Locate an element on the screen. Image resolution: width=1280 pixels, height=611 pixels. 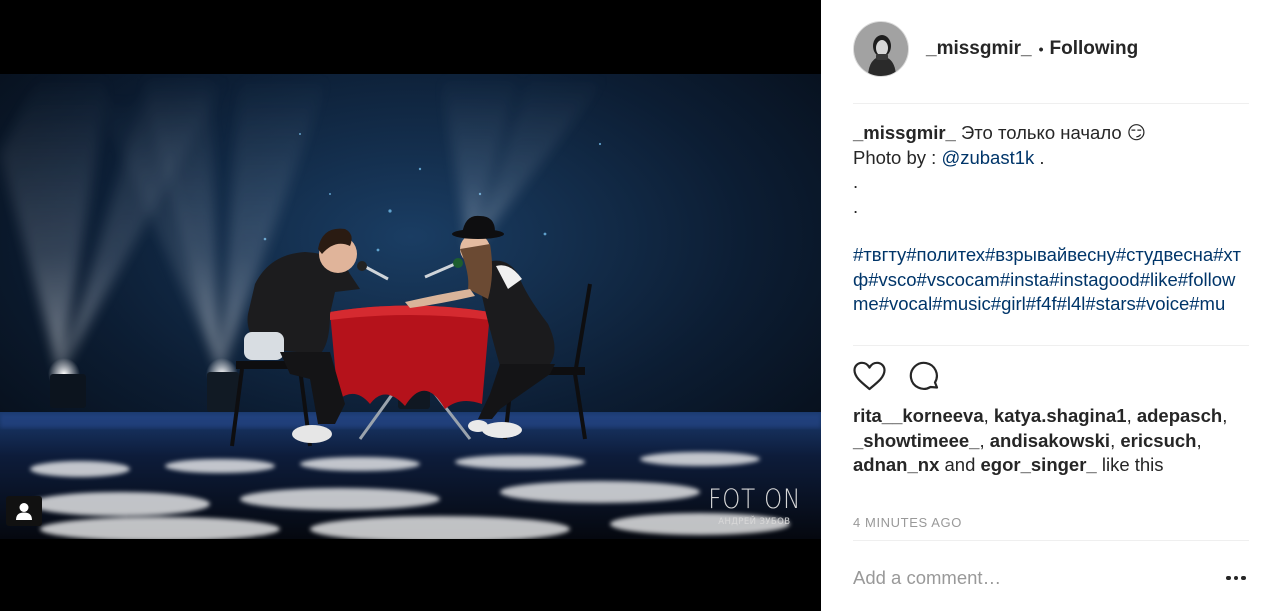
caption-line-1: _missgmir_ Это только начало 😏 is located at coordinates (1051, 133).